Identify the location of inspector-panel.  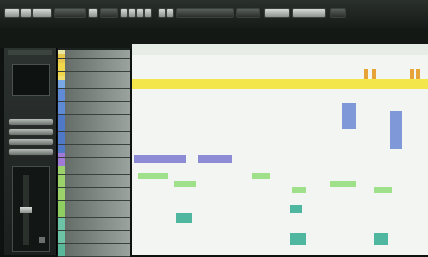
(30, 151).